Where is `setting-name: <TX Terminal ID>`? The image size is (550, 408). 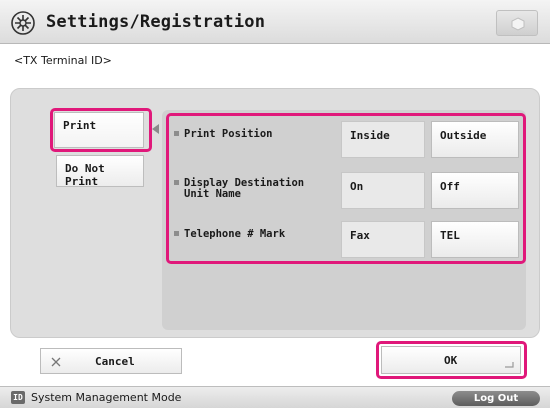 setting-name: <TX Terminal ID> is located at coordinates (63, 60).